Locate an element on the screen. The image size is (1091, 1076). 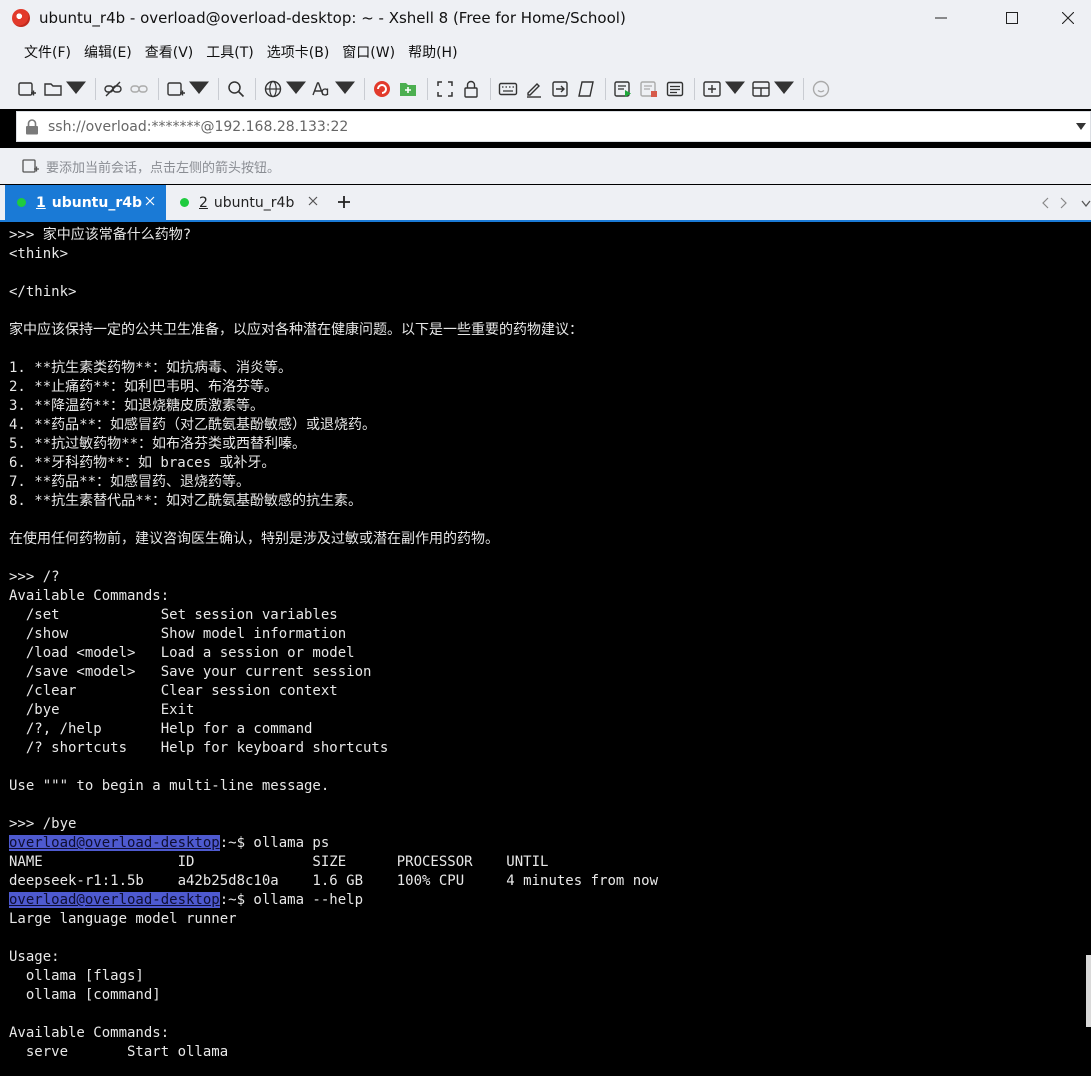
terminal-line: /?, /help Help for a command is located at coordinates (545, 729).